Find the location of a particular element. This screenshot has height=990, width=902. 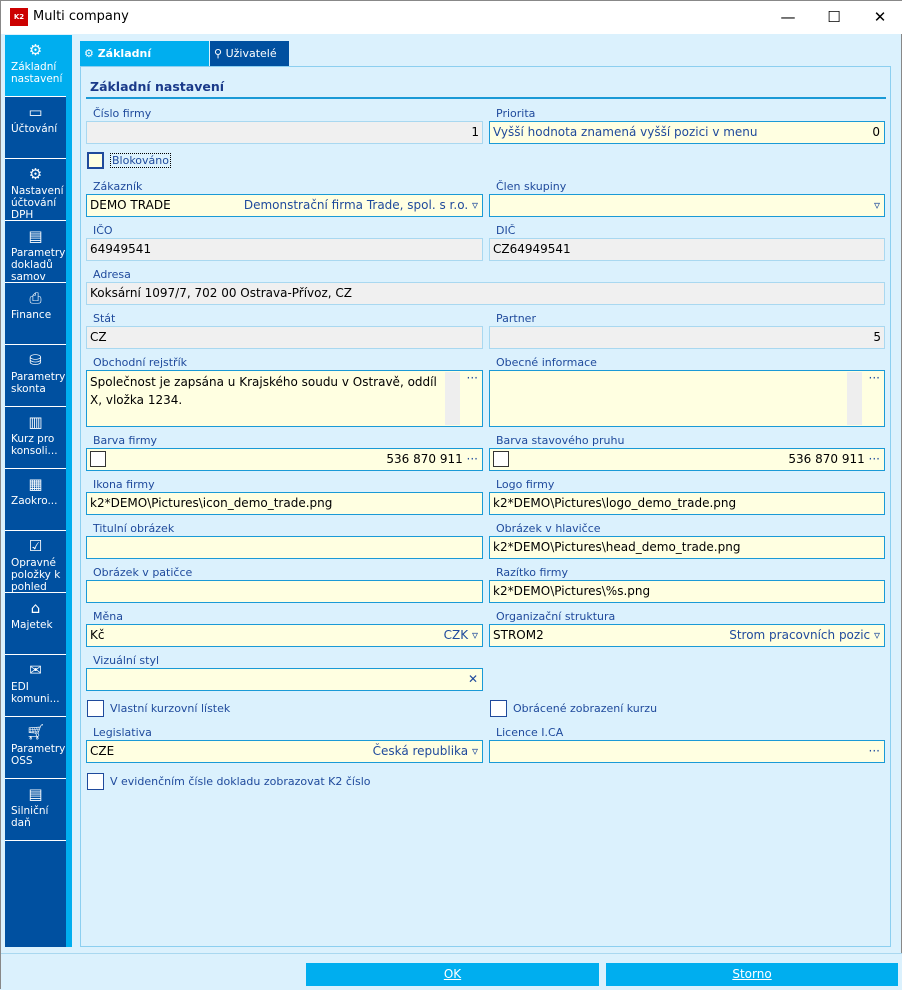

users-icon: ⚲ is located at coordinates (220, 53).